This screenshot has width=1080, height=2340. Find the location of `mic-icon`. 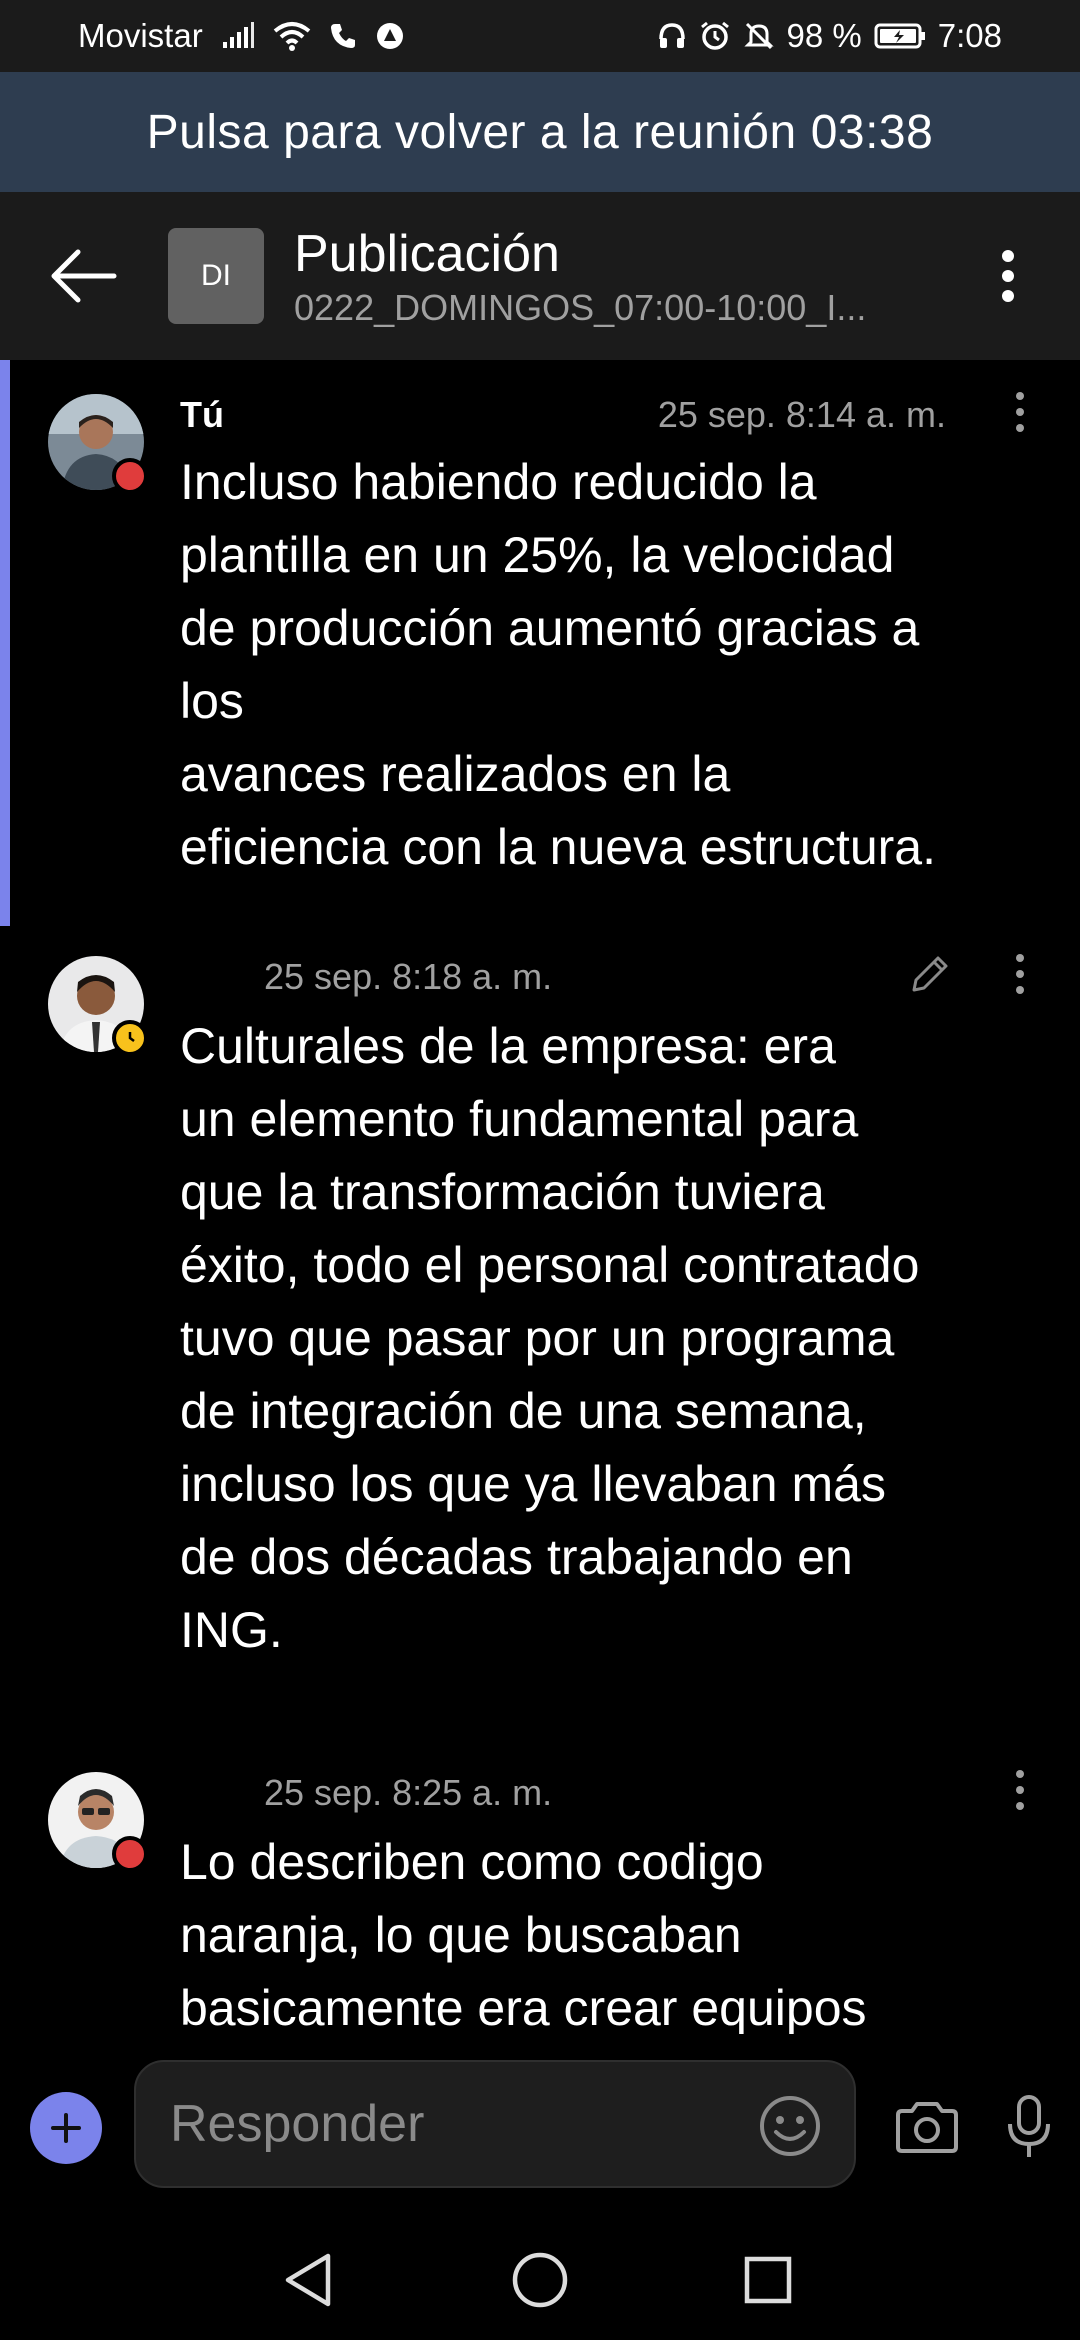

mic-icon is located at coordinates (1029, 2126).